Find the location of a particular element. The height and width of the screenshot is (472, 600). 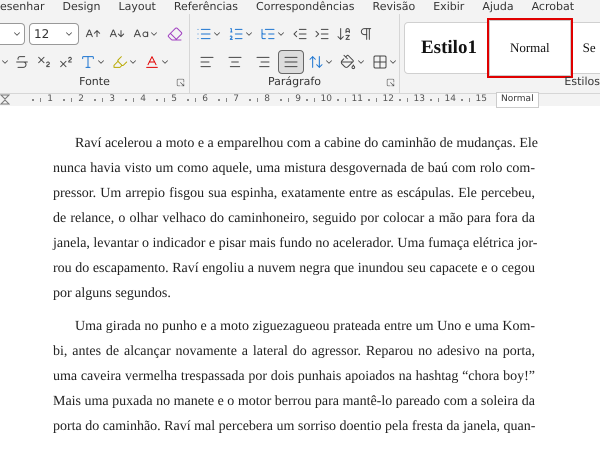

style-option: Estilo1 is located at coordinates (449, 48).